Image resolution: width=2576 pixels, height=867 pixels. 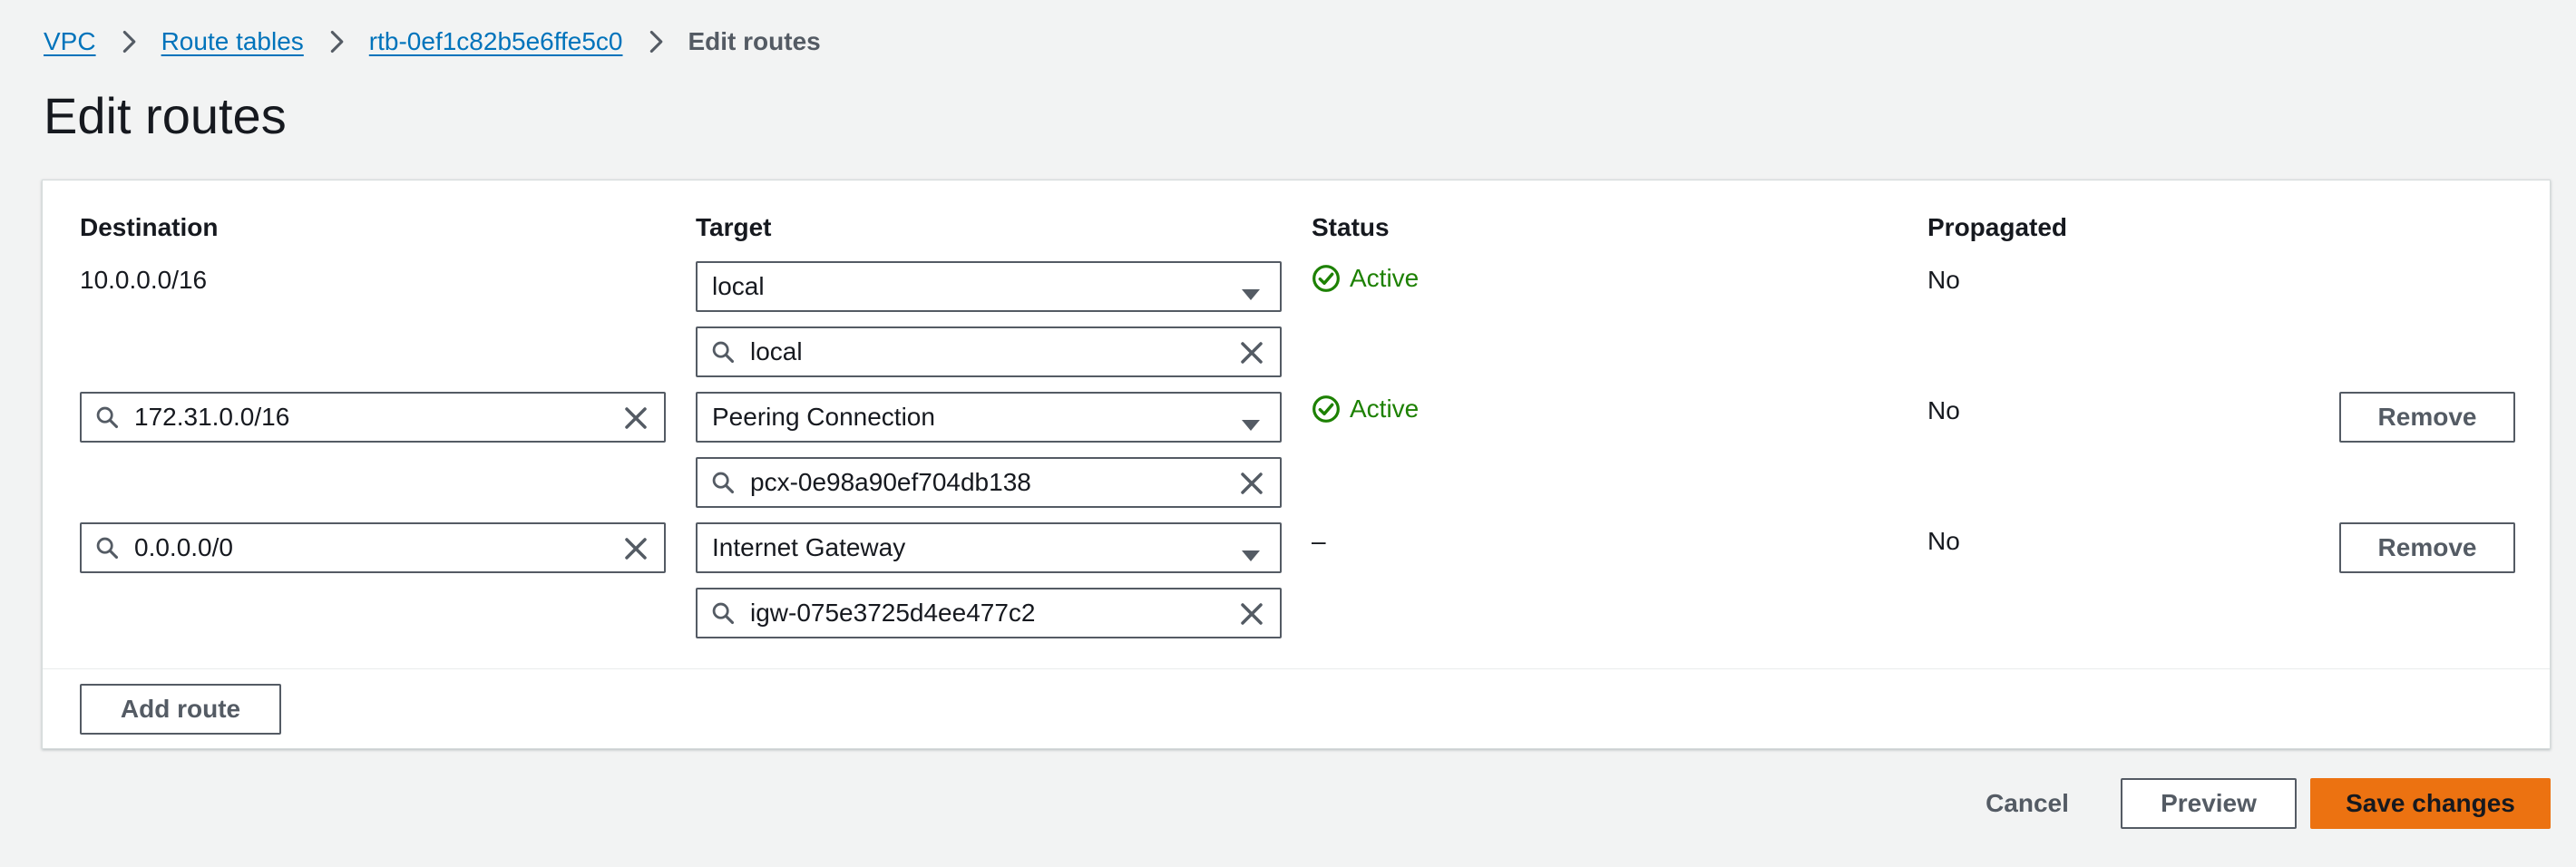 What do you see at coordinates (989, 418) in the screenshot?
I see `target-type-select: Peering Connection` at bounding box center [989, 418].